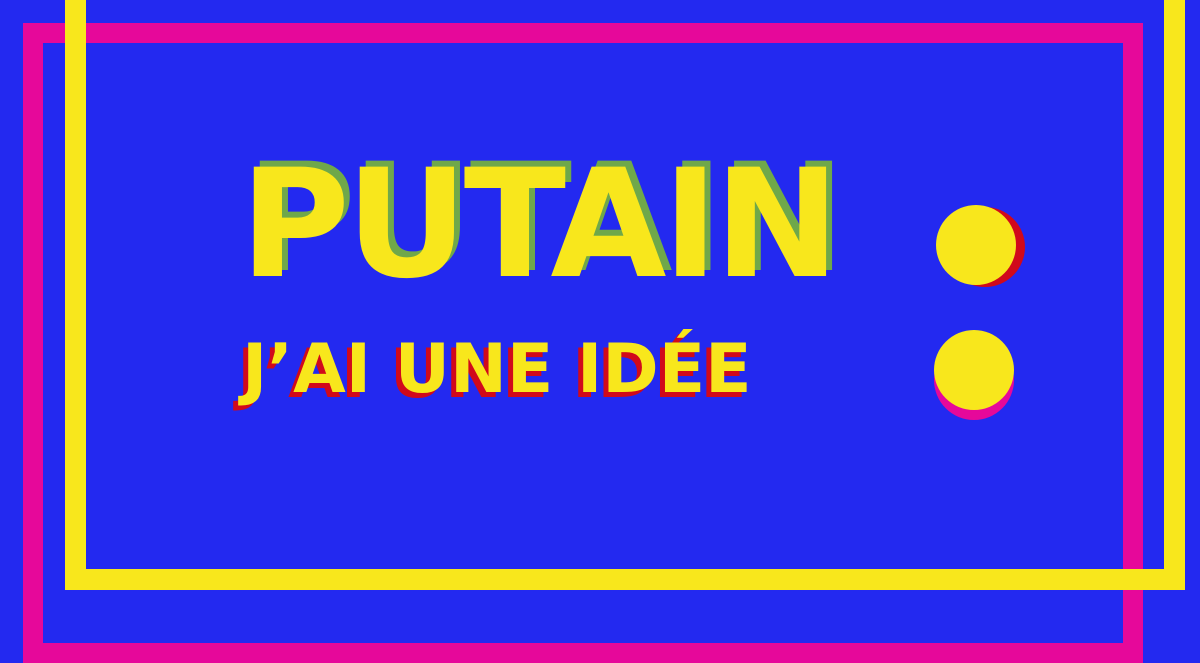 This screenshot has height=663, width=1200. I want to click on subheadline: J’AI UNE IDÉE, so click(497, 369).